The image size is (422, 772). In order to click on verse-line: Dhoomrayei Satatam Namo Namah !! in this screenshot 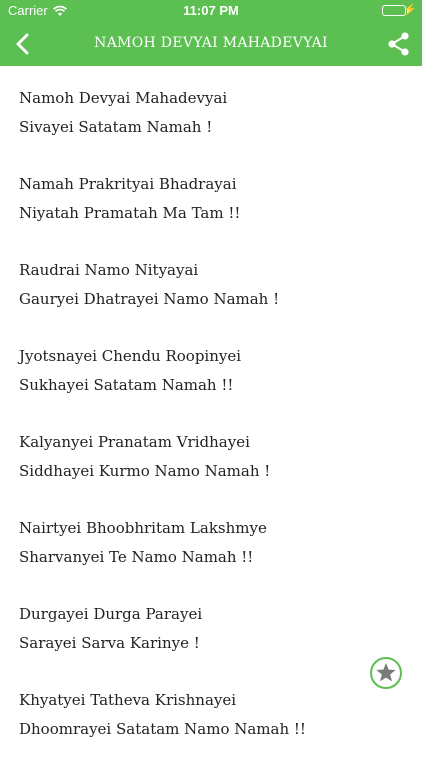, I will do `click(162, 728)`.